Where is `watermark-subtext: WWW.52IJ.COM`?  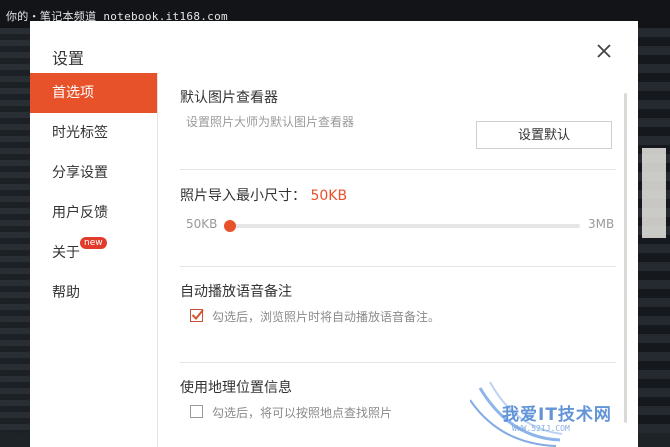 watermark-subtext: WWW.52IJ.COM is located at coordinates (541, 428).